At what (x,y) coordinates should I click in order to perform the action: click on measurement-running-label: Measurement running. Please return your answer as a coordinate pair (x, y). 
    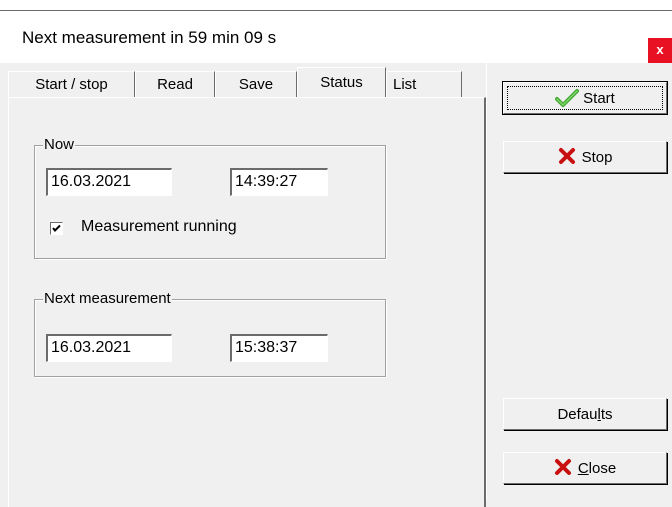
    Looking at the image, I should click on (159, 226).